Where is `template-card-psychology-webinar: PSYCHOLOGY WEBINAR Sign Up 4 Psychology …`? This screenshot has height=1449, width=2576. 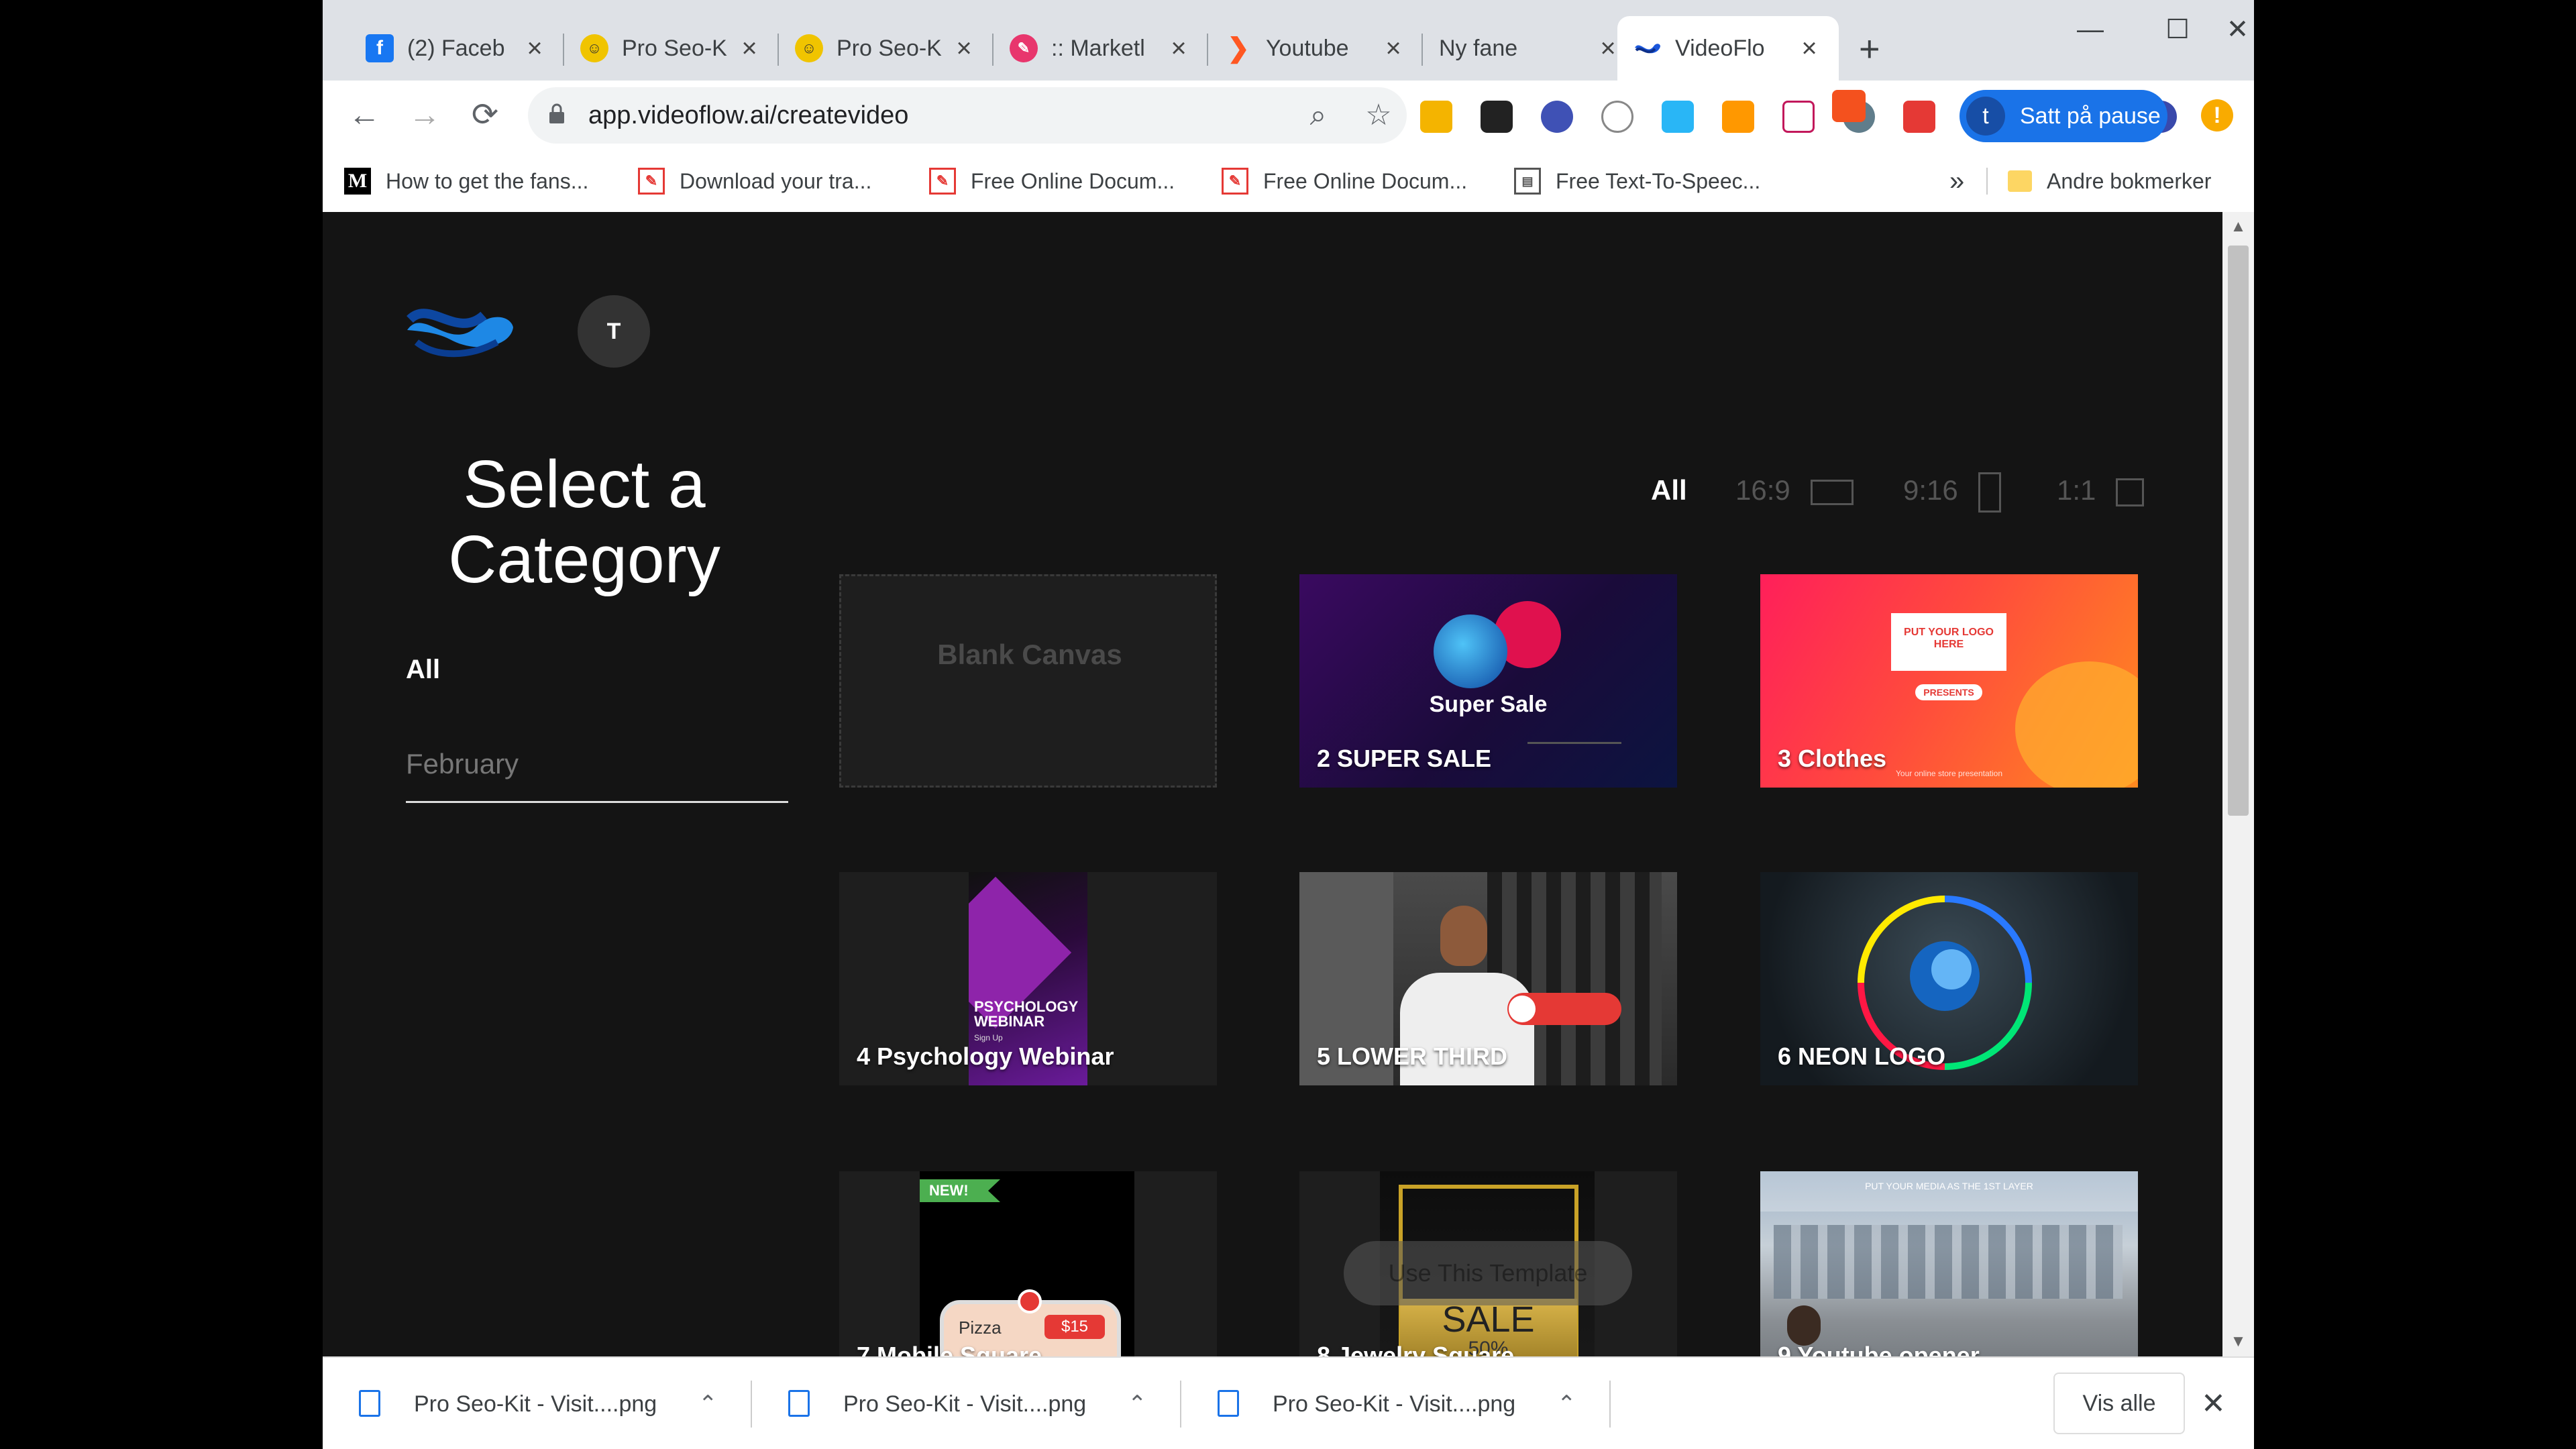 template-card-psychology-webinar: PSYCHOLOGY WEBINAR Sign Up 4 Psychology … is located at coordinates (1028, 978).